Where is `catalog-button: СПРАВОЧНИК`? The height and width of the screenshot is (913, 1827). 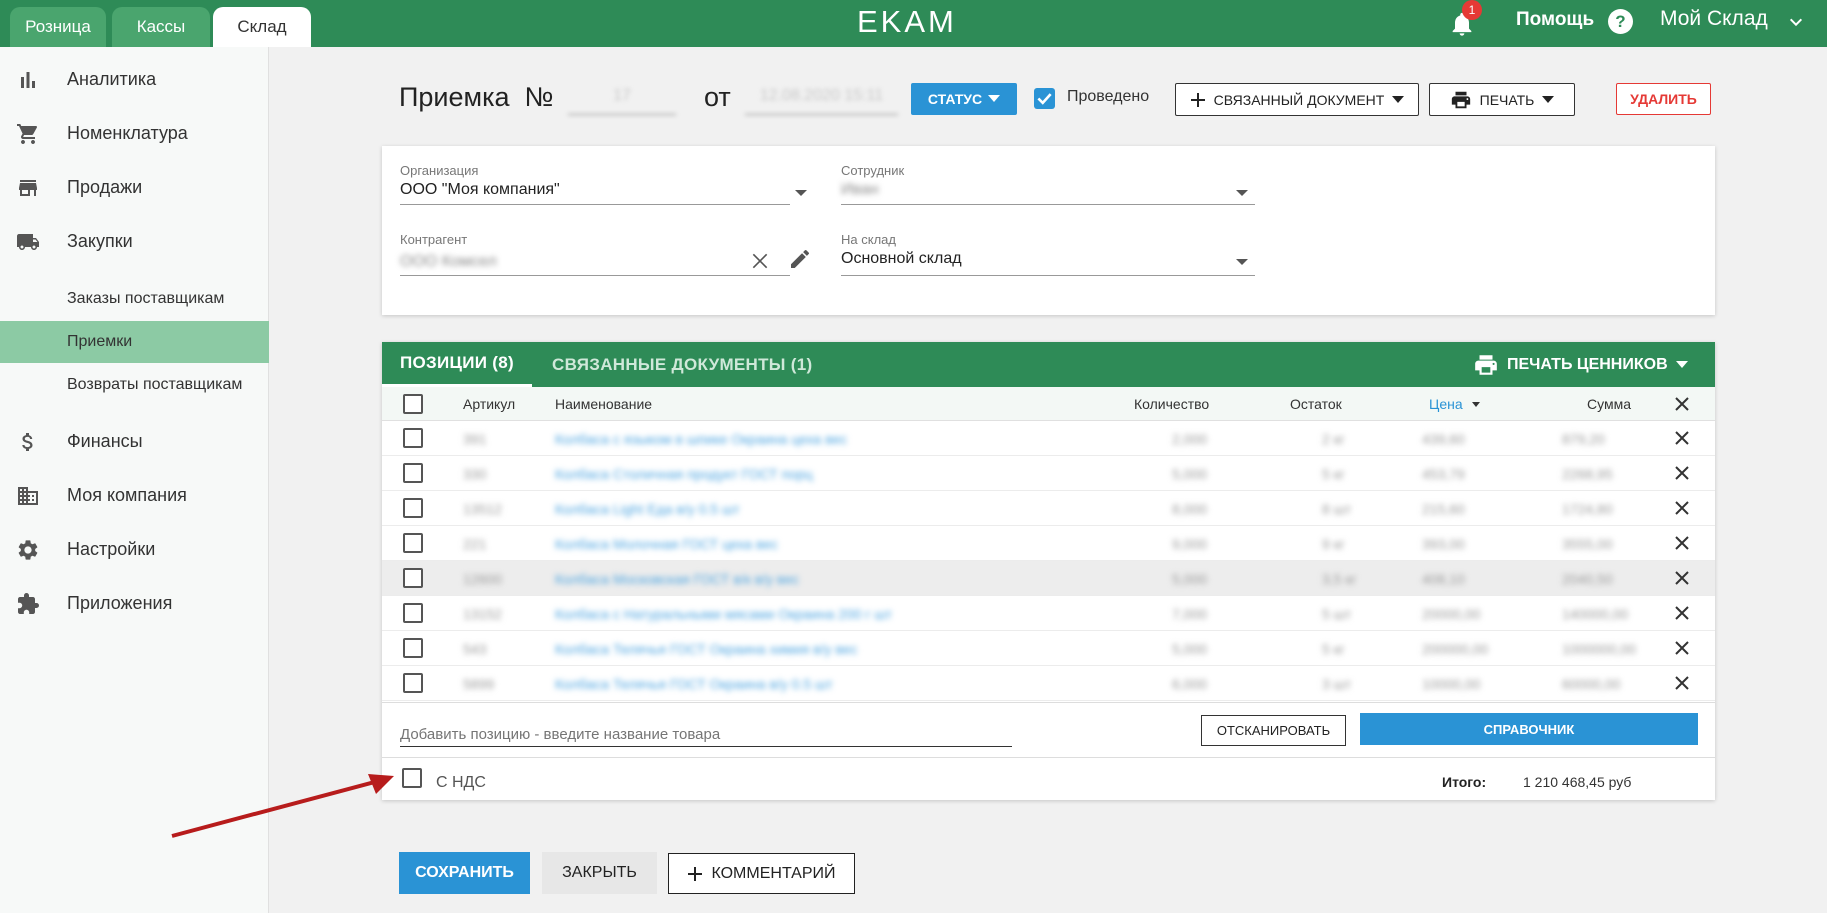 catalog-button: СПРАВОЧНИК is located at coordinates (1529, 729).